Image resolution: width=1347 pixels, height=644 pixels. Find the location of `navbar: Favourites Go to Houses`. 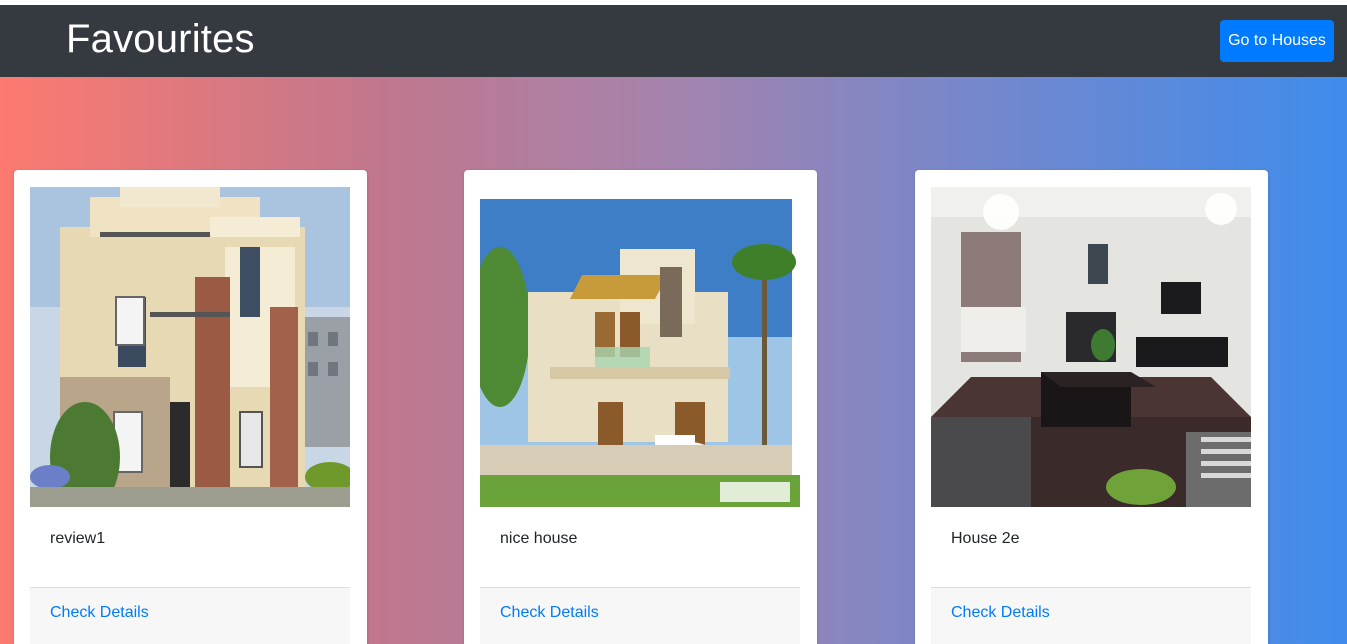

navbar: Favourites Go to Houses is located at coordinates (673, 41).